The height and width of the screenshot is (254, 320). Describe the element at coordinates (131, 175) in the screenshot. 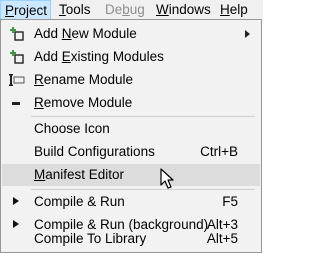

I see `menu-item-manifest-editor: Manifest Editor` at that location.